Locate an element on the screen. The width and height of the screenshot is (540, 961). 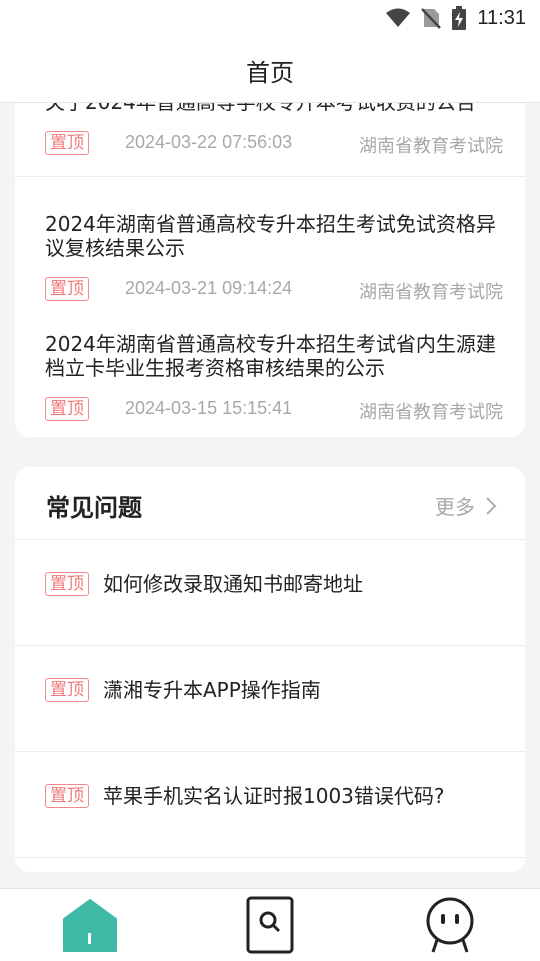
faq-item: 置顶 潇湘专升本APP操作指南 is located at coordinates (270, 699).